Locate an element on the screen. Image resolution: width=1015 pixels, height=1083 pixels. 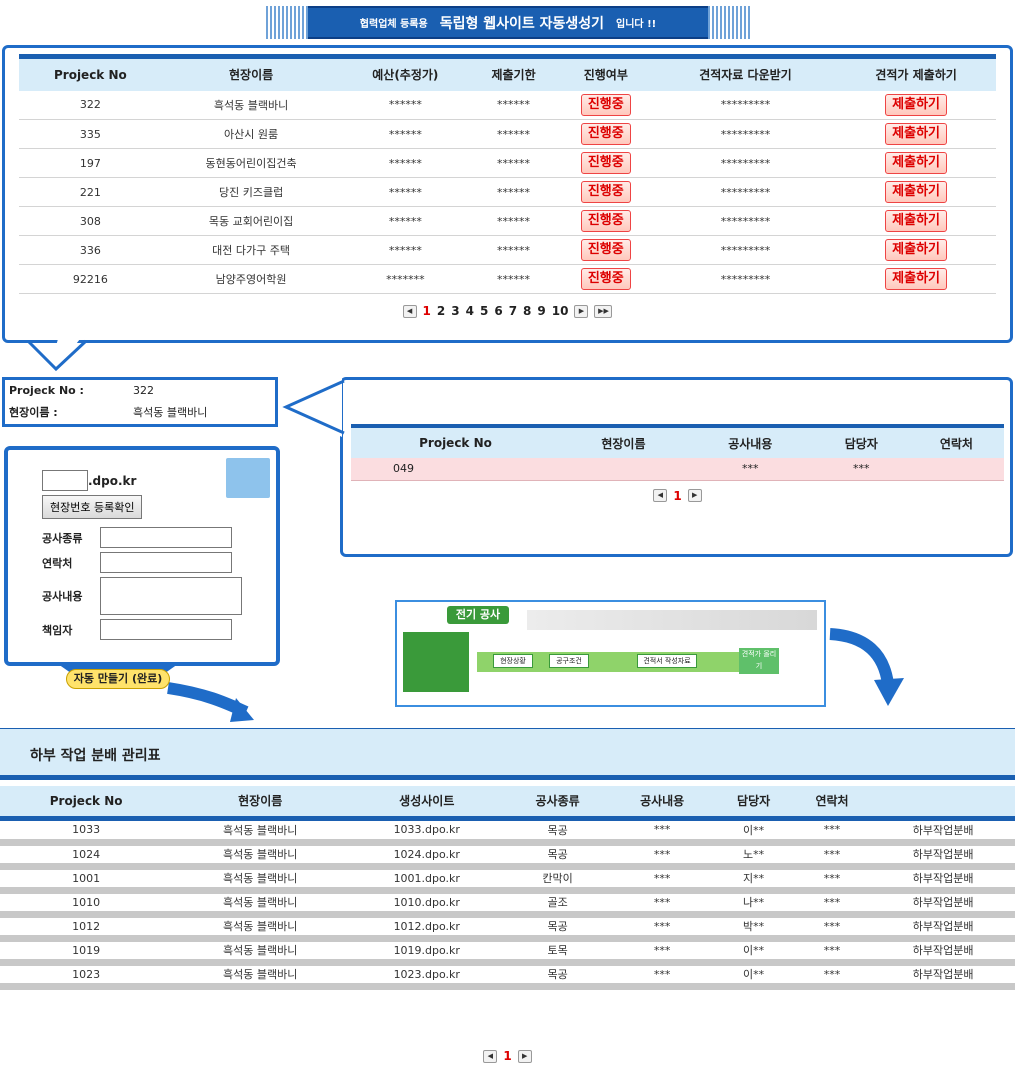
table-row: 335 아산시 원룸 ****** ****** 진행중 ********* 제출하기 is located at coordinates (507, 134).